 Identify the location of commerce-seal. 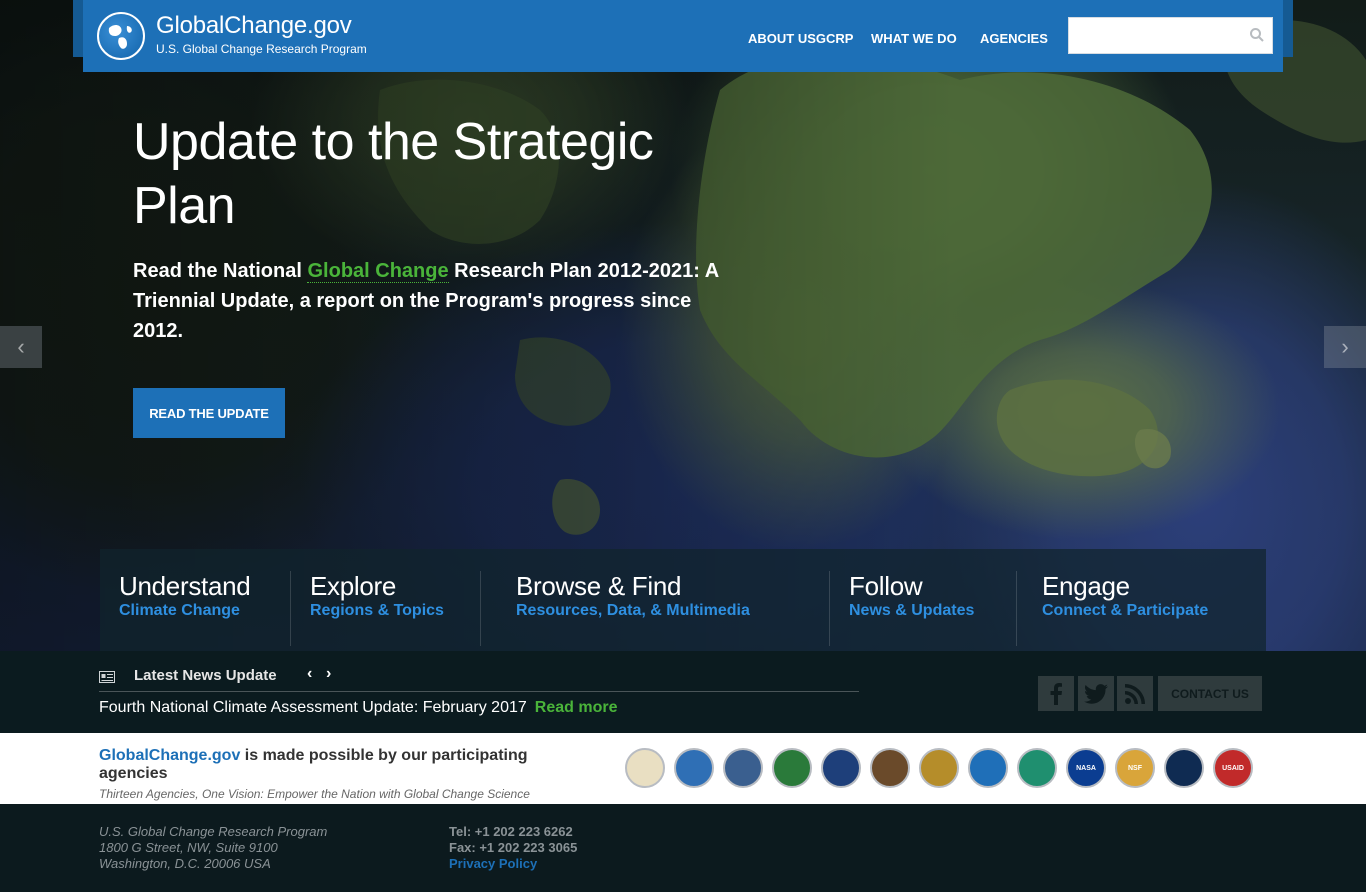
(694, 768).